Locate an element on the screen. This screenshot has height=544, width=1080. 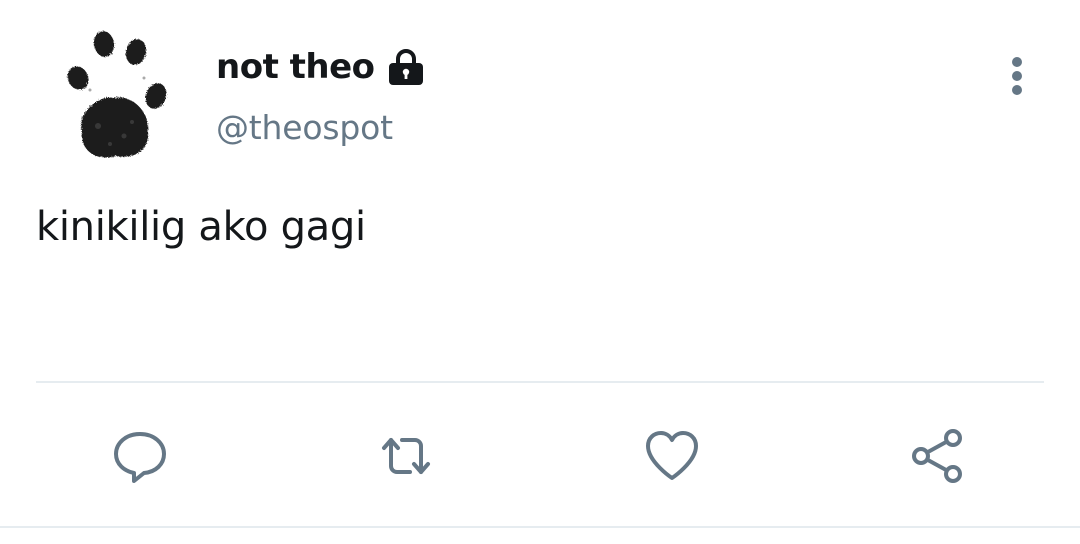
share-icon is located at coordinates (937, 456).